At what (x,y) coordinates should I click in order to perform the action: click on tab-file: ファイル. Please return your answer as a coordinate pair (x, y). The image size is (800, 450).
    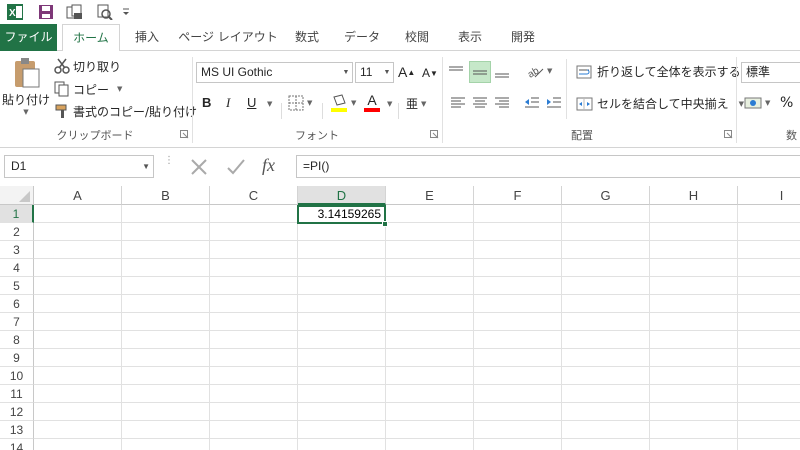
    Looking at the image, I should click on (28, 37).